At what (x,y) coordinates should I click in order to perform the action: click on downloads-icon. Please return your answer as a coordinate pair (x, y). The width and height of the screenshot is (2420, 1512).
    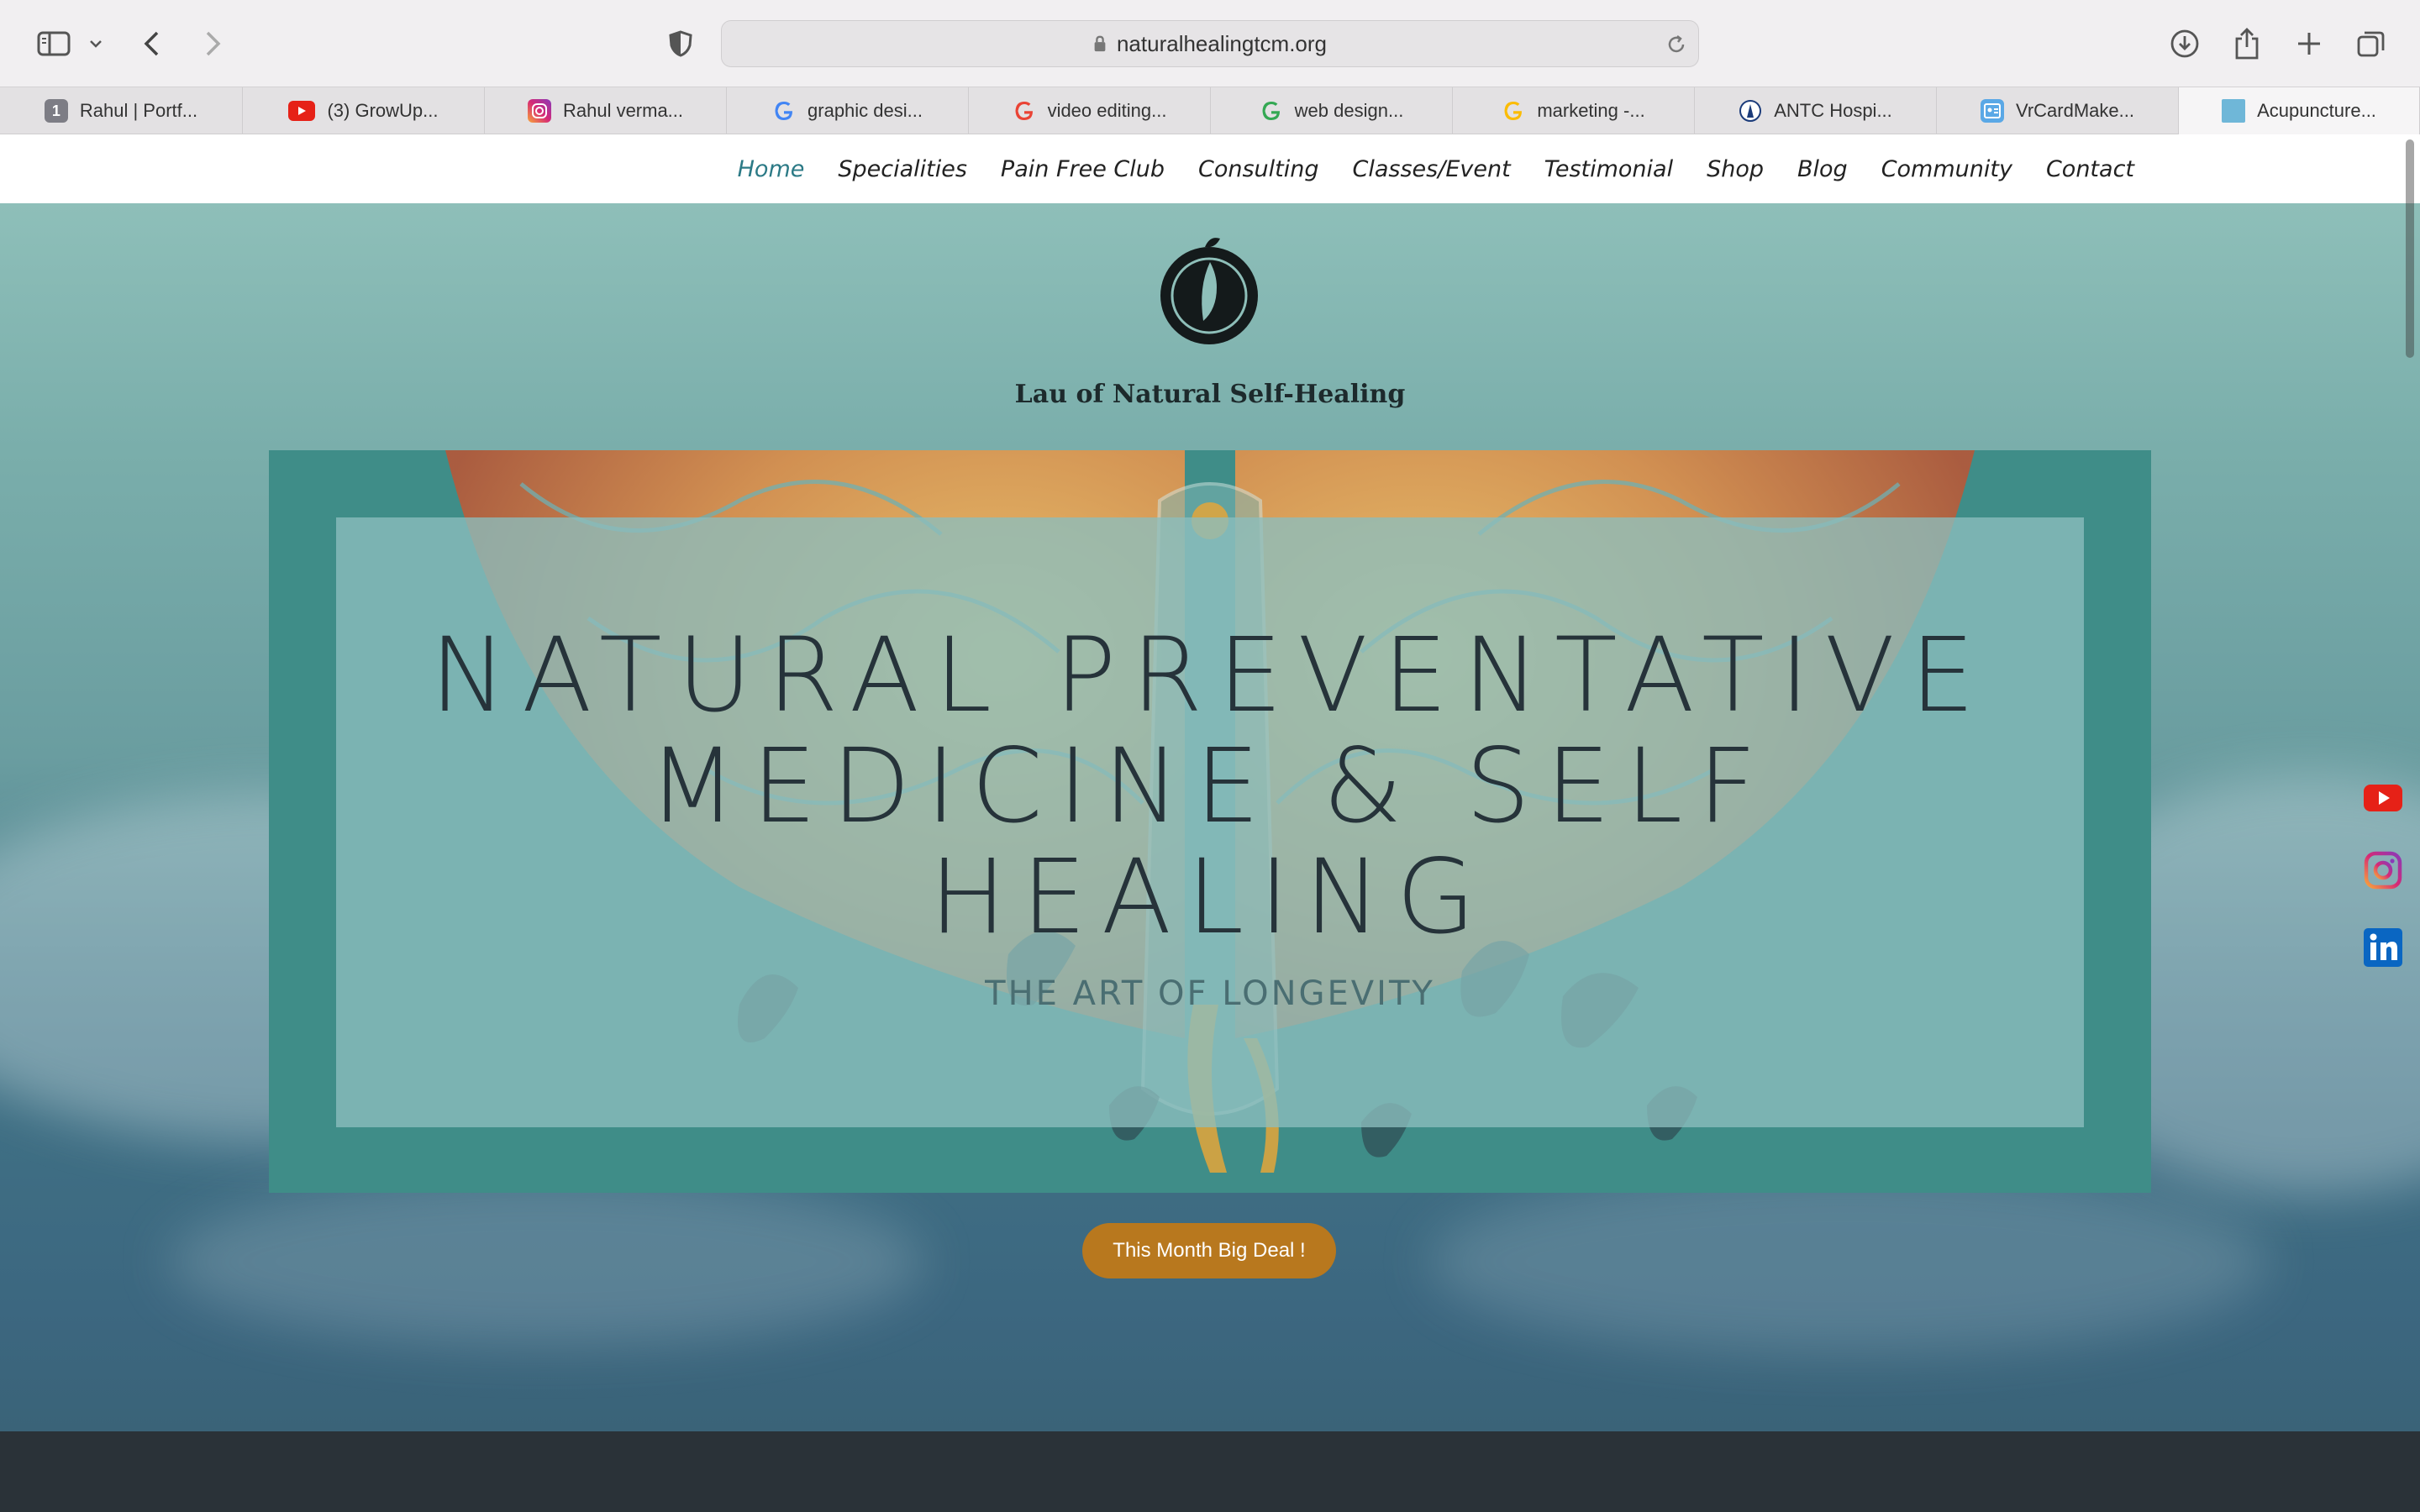
    Looking at the image, I should click on (2184, 43).